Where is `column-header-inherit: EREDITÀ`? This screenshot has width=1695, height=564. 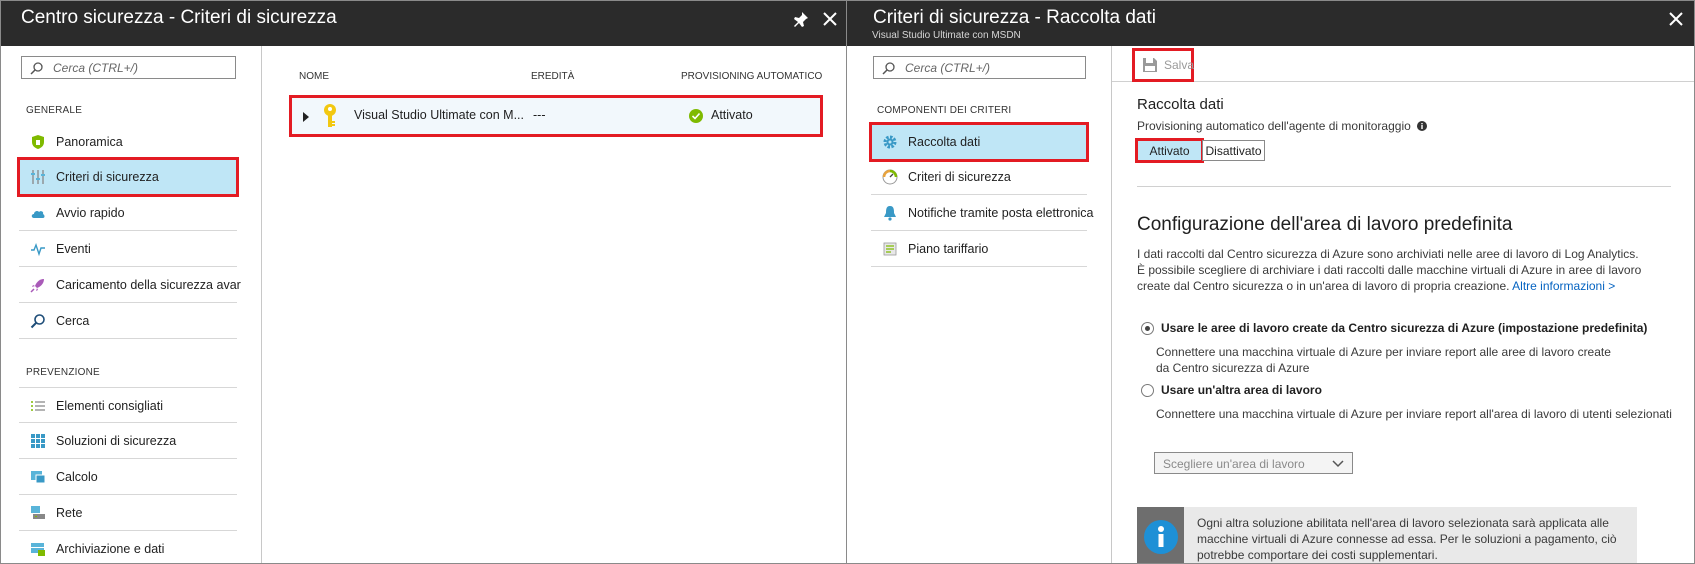
column-header-inherit: EREDITÀ is located at coordinates (552, 76).